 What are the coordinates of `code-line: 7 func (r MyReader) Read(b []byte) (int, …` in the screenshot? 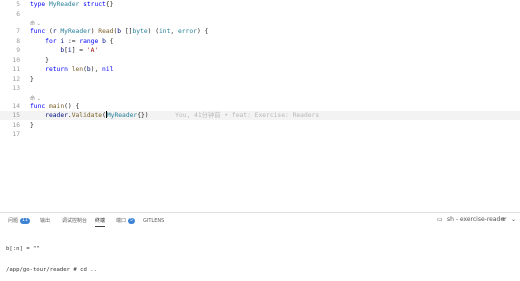 It's located at (260, 31).